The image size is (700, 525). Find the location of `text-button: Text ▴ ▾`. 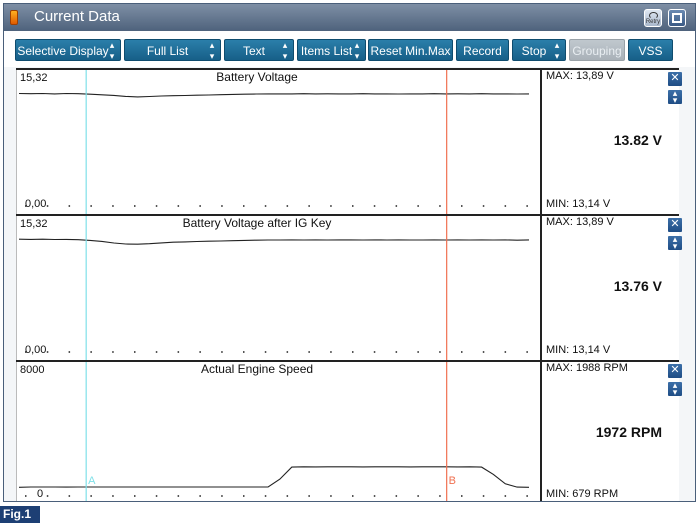

text-button: Text ▴ ▾ is located at coordinates (259, 50).